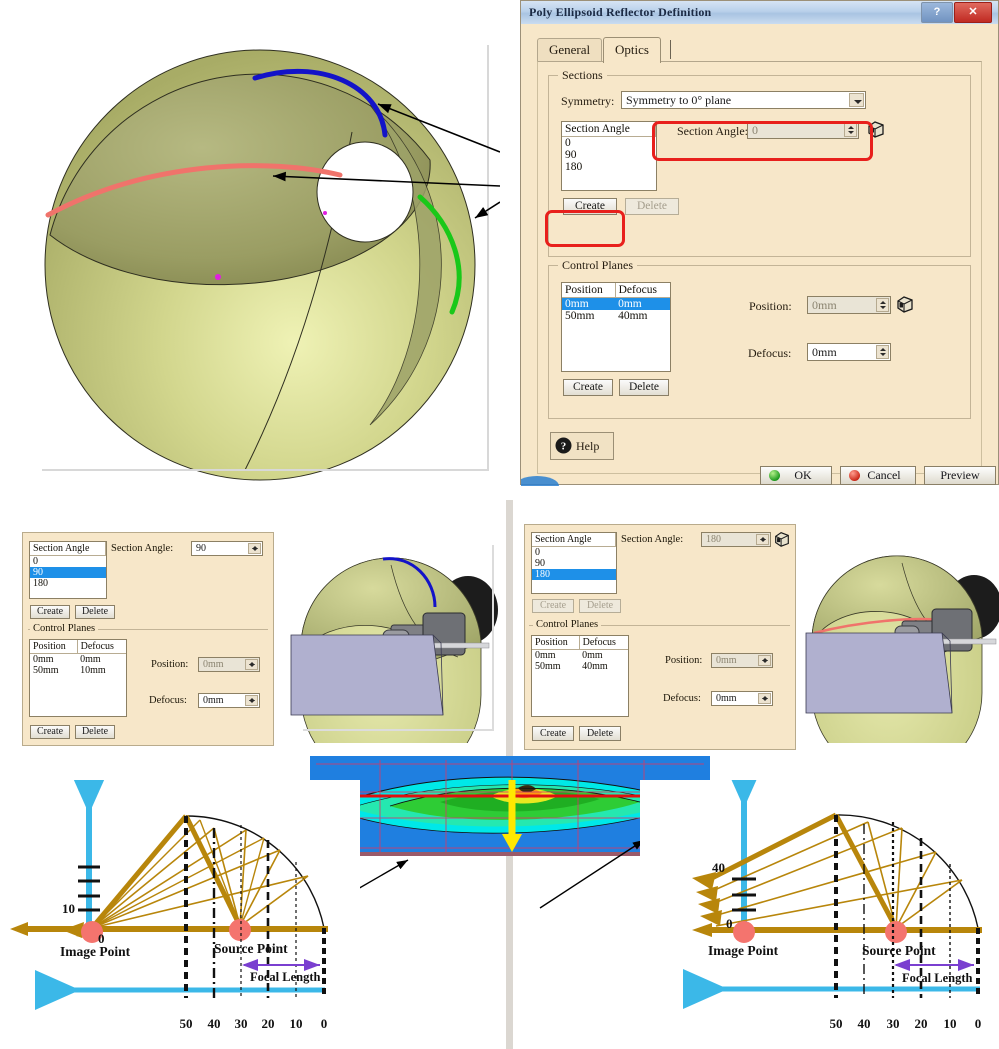 The height and width of the screenshot is (1049, 999). I want to click on left-defocus-spinner, so click(251, 700).